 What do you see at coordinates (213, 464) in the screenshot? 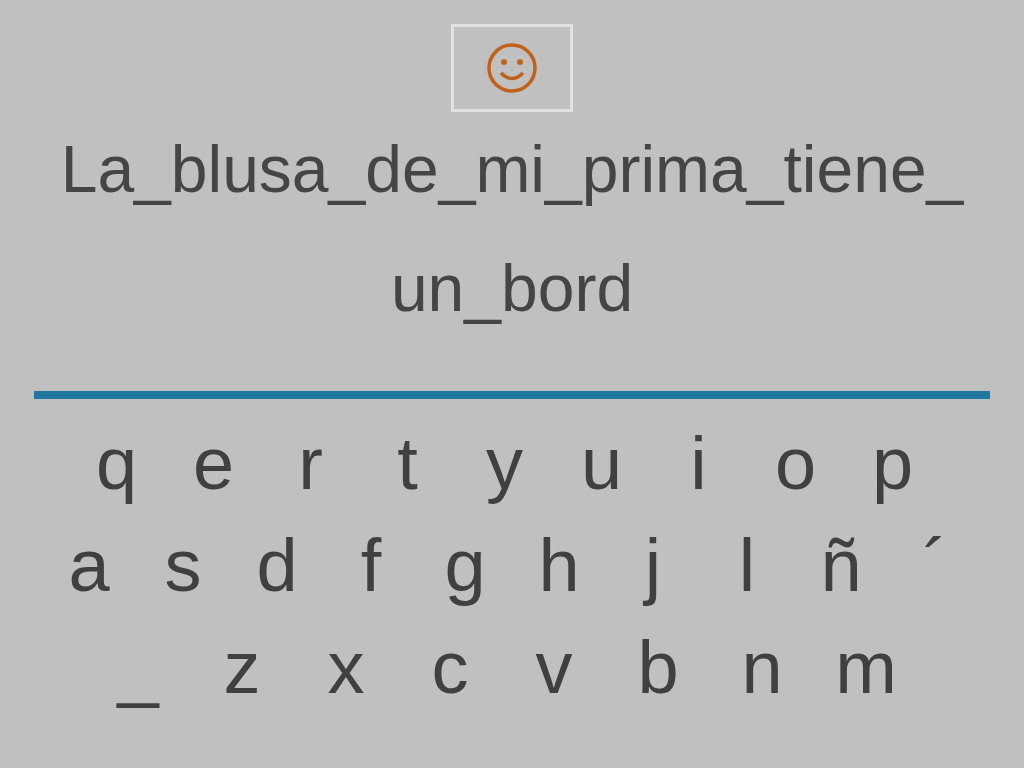
I see `letter-key: e` at bounding box center [213, 464].